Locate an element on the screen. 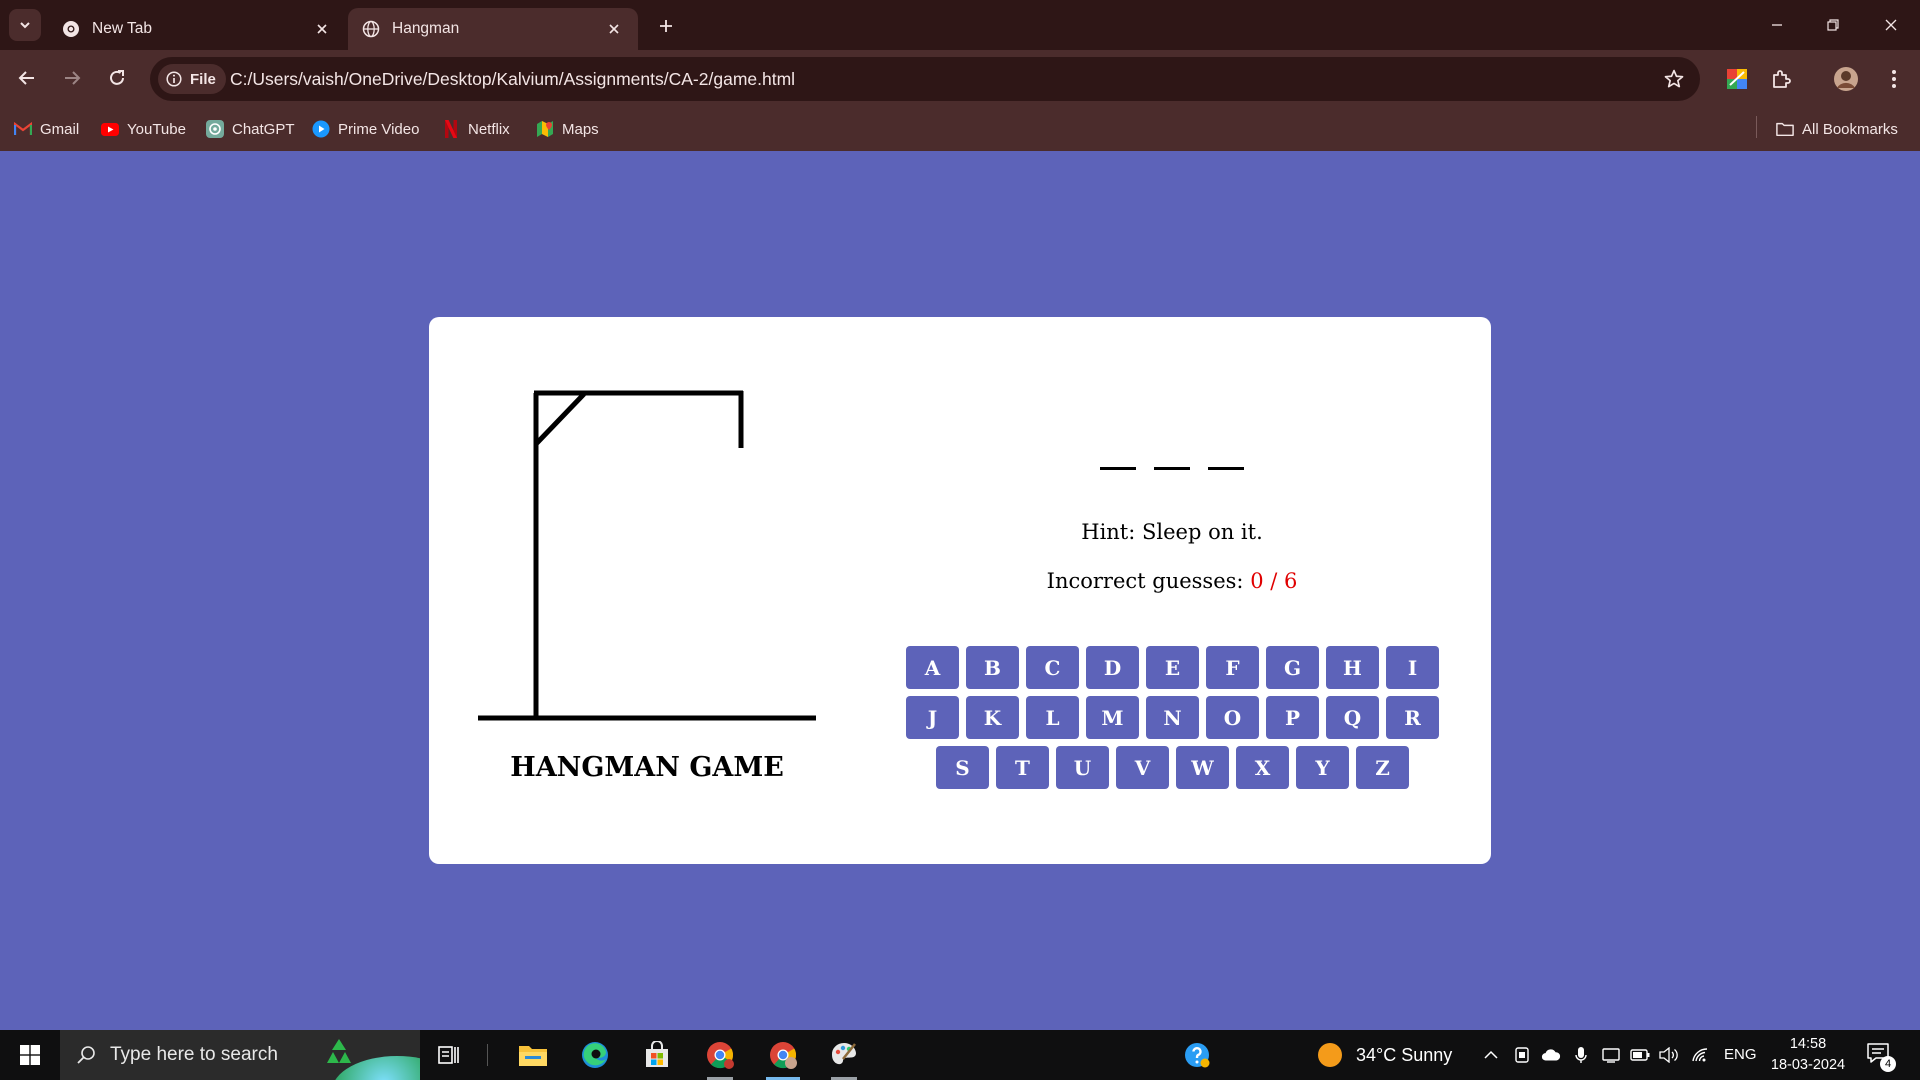 This screenshot has width=1920, height=1080. key-x: X is located at coordinates (1262, 767).